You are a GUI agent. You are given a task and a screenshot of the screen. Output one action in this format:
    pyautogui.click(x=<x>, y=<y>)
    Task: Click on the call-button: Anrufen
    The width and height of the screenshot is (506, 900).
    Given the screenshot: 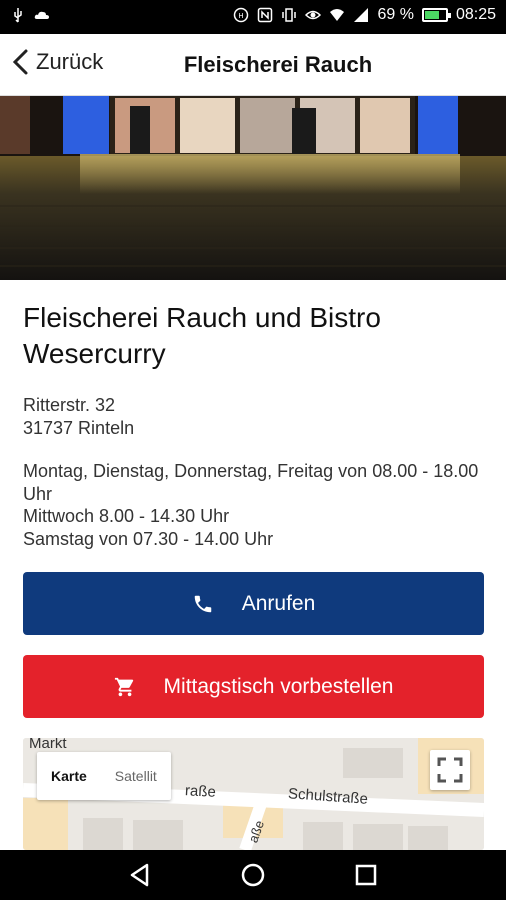 What is the action you would take?
    pyautogui.click(x=253, y=603)
    